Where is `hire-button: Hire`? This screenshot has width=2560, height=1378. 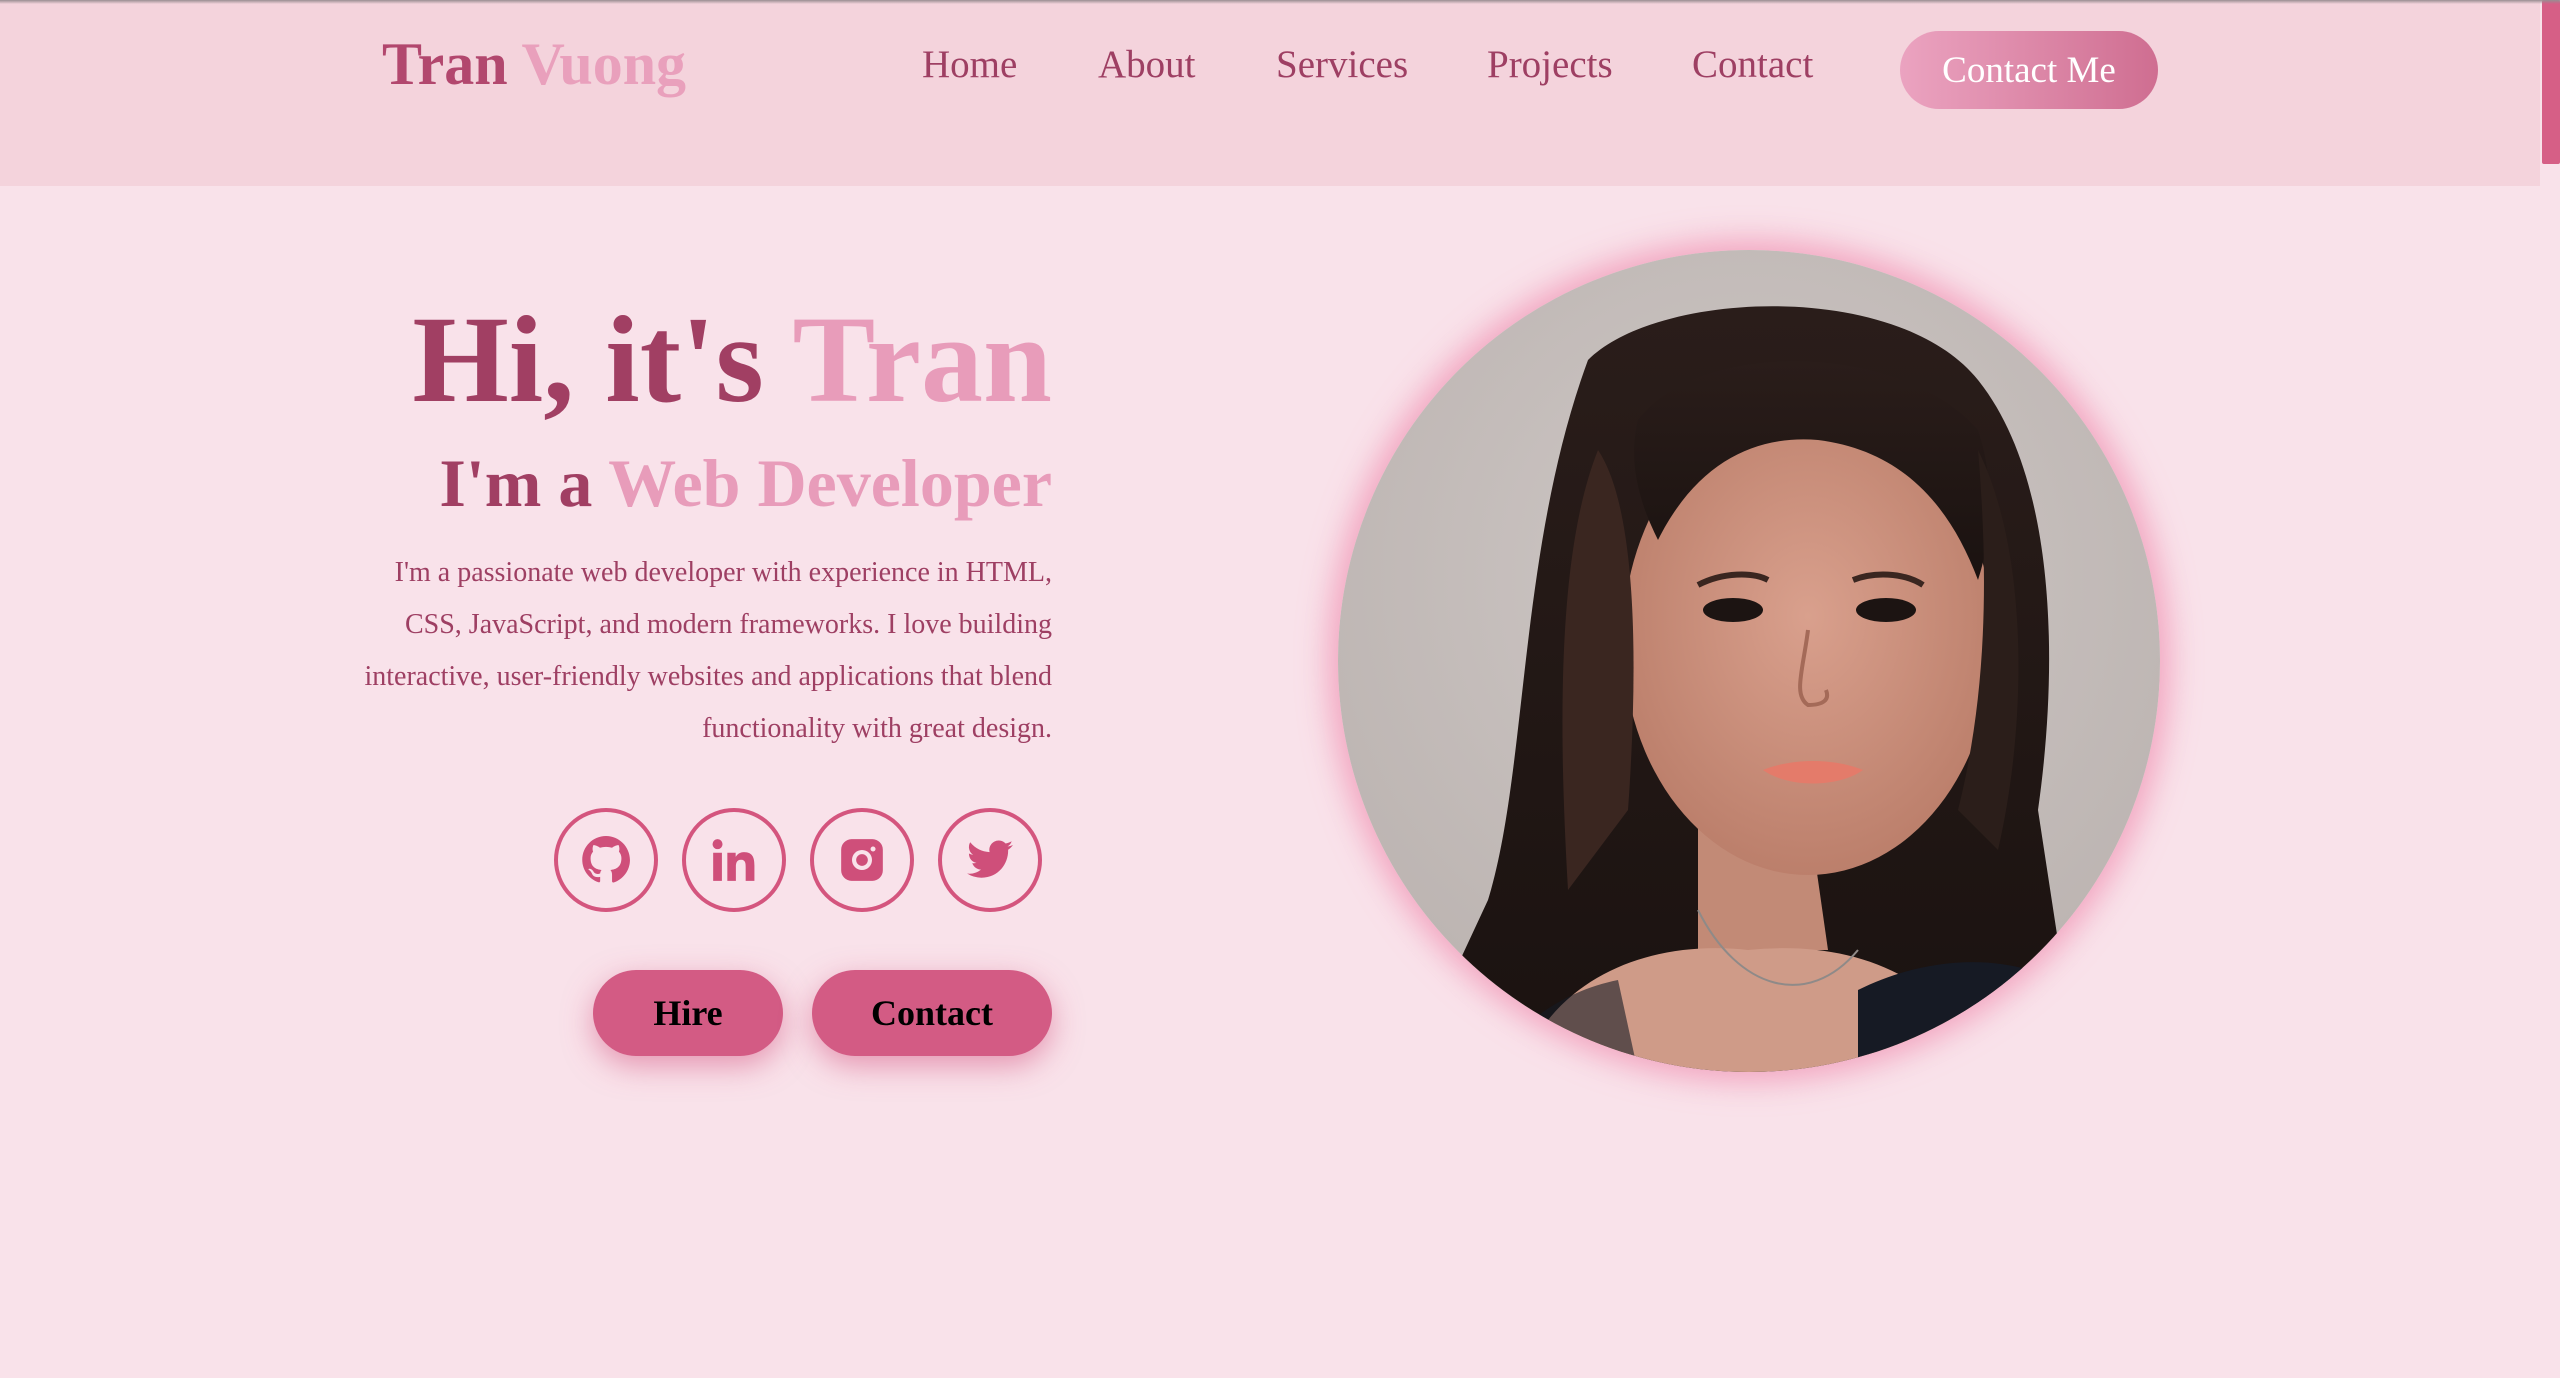 hire-button: Hire is located at coordinates (688, 1013).